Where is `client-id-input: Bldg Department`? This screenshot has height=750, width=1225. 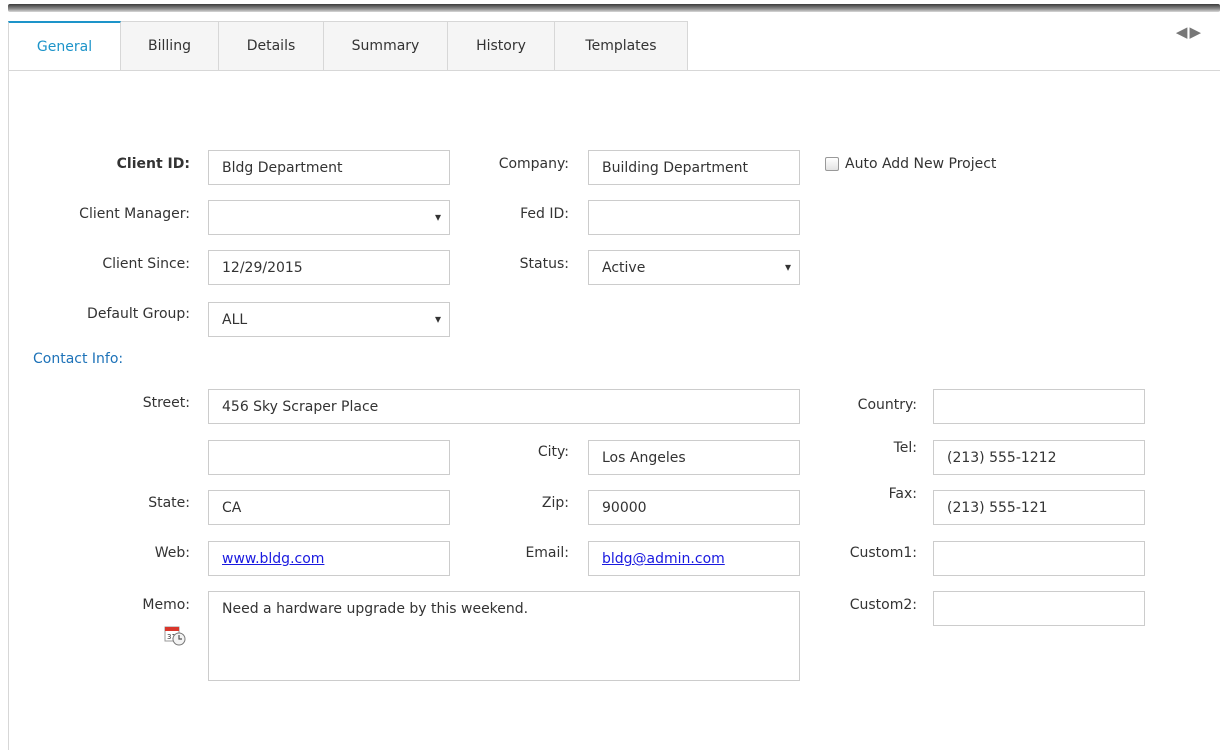 client-id-input: Bldg Department is located at coordinates (329, 167).